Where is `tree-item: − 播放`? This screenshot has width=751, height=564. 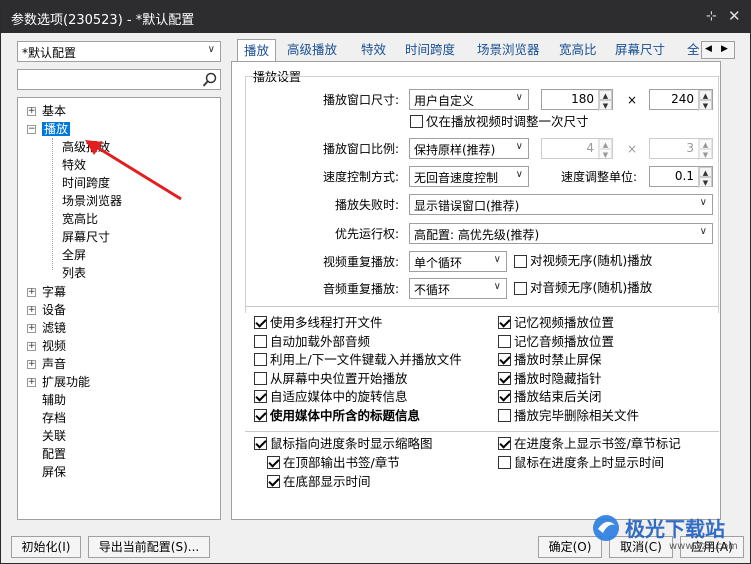
tree-item: − 播放 is located at coordinates (49, 129).